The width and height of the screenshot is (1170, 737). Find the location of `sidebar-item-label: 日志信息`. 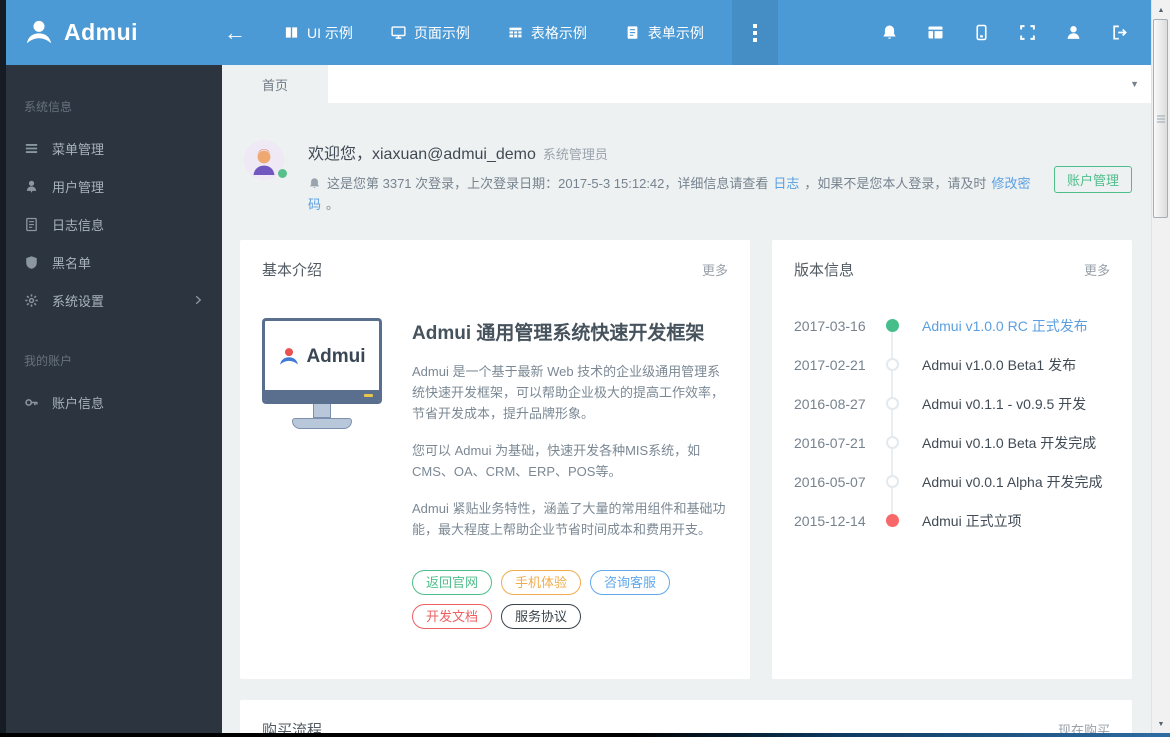

sidebar-item-label: 日志信息 is located at coordinates (78, 225).